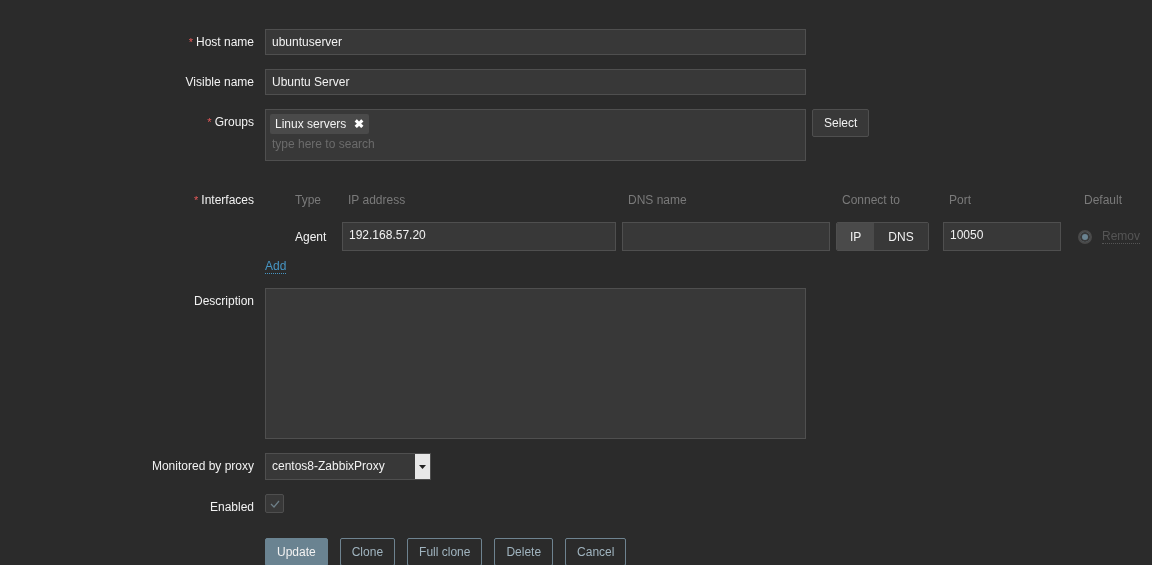  I want to click on form-button: Full clone, so click(445, 551).